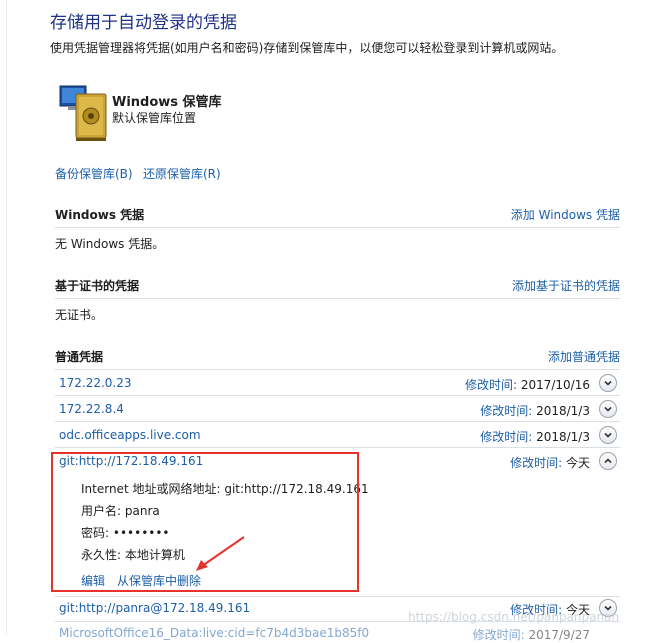 The width and height of the screenshot is (660, 643). Describe the element at coordinates (566, 285) in the screenshot. I see `add-certificate-credential-link: 添加基于证书的凭据` at that location.